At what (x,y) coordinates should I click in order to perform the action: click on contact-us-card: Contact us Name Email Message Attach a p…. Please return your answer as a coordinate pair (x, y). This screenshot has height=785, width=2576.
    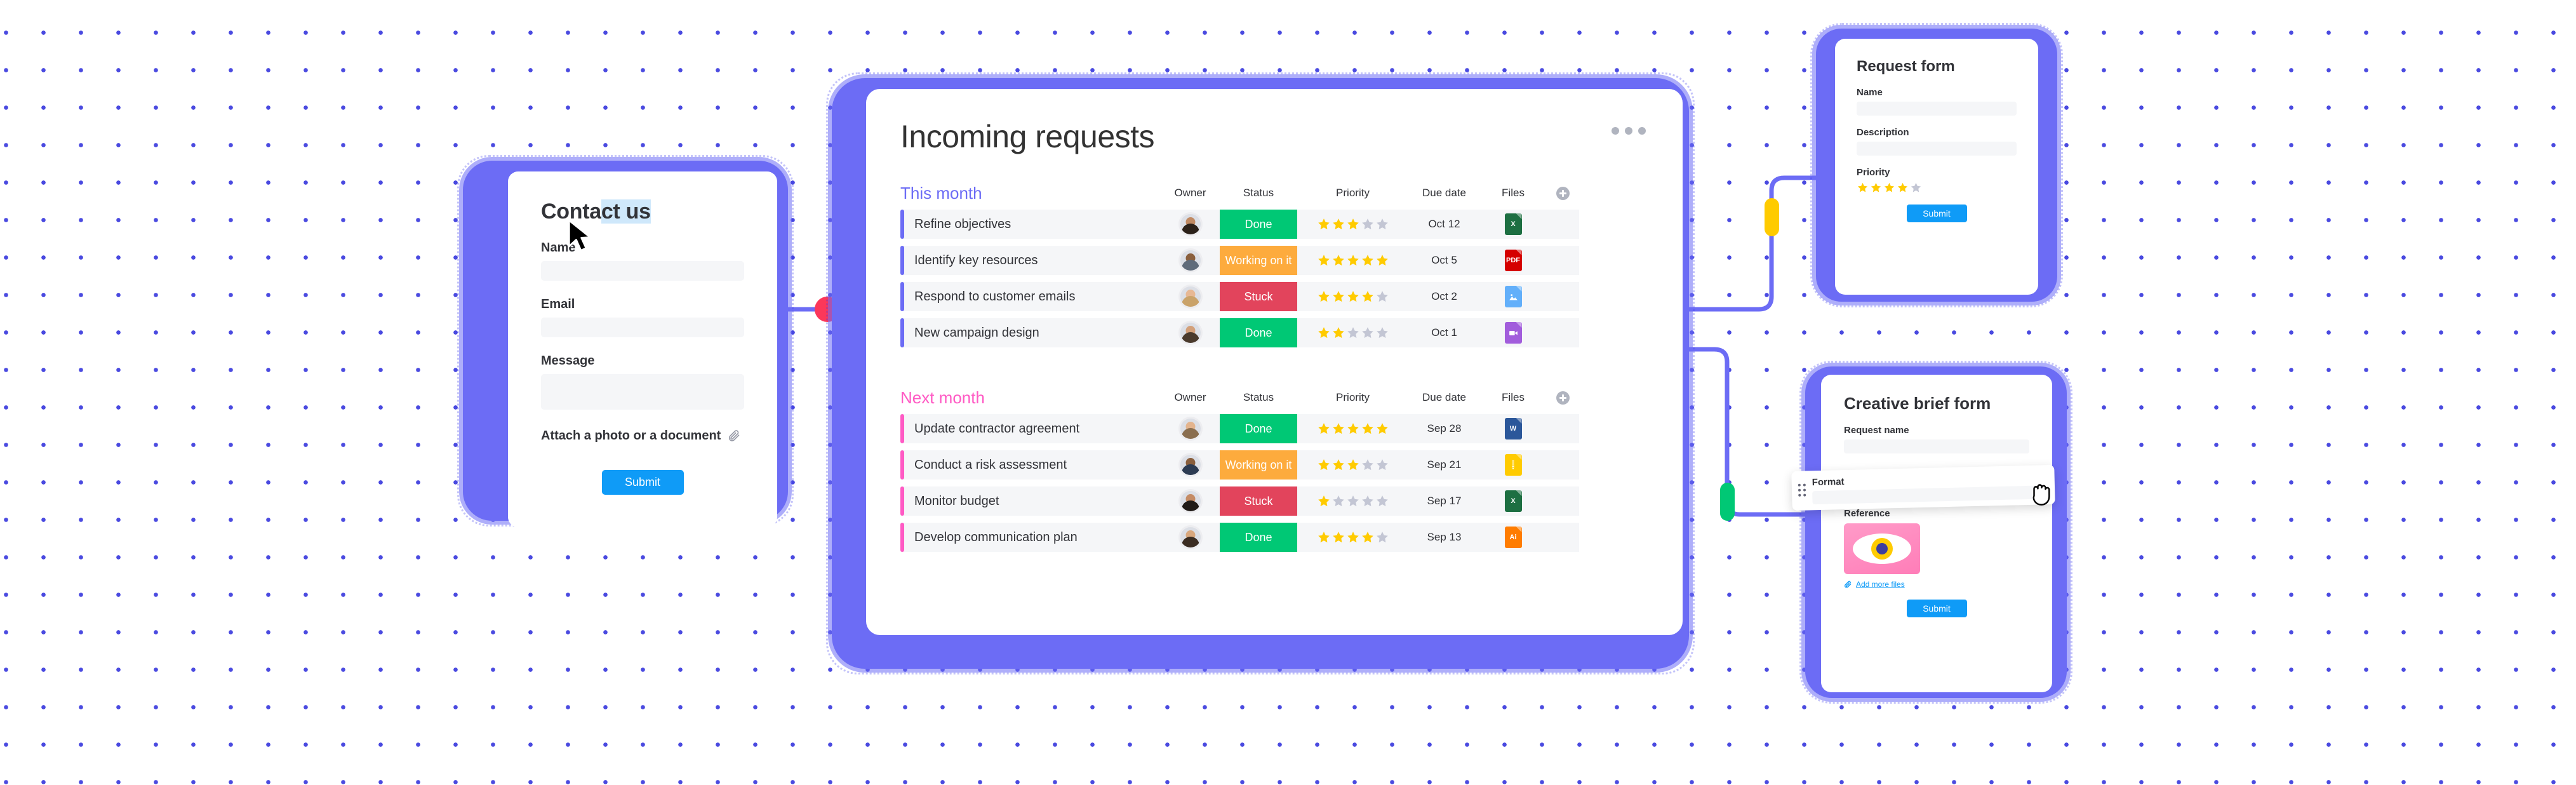
    Looking at the image, I should click on (642, 349).